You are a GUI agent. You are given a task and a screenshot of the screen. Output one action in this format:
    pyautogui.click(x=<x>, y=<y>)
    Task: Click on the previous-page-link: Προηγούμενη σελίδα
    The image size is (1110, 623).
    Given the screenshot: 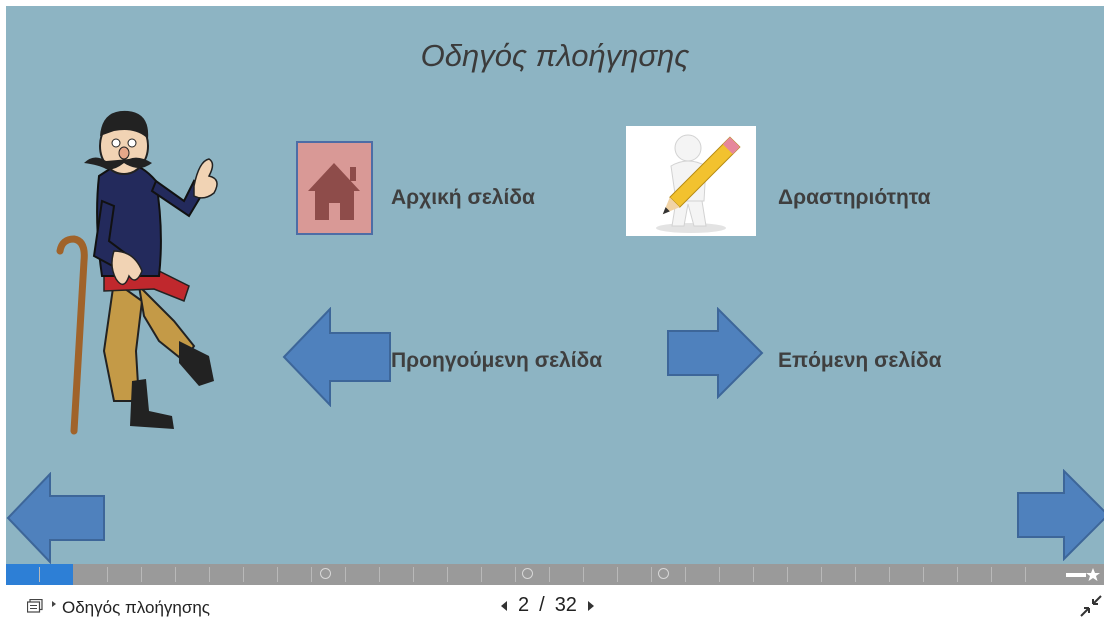 What is the action you would take?
    pyautogui.click(x=496, y=361)
    